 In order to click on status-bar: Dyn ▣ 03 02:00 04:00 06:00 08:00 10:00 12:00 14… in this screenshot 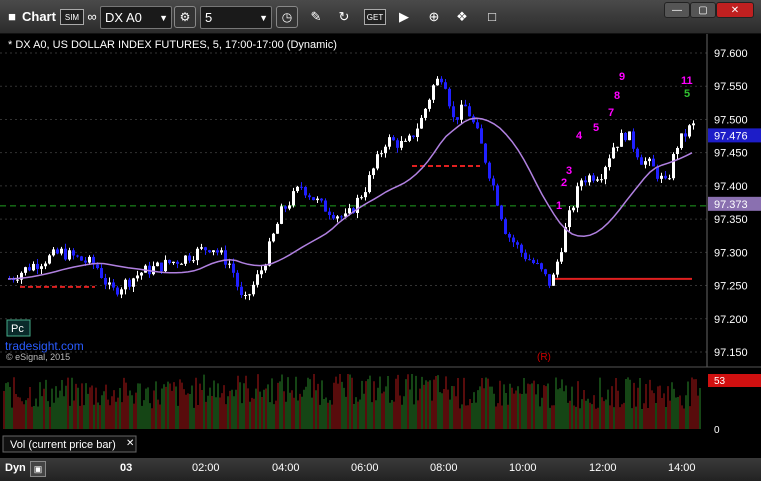, I will do `click(380, 469)`.